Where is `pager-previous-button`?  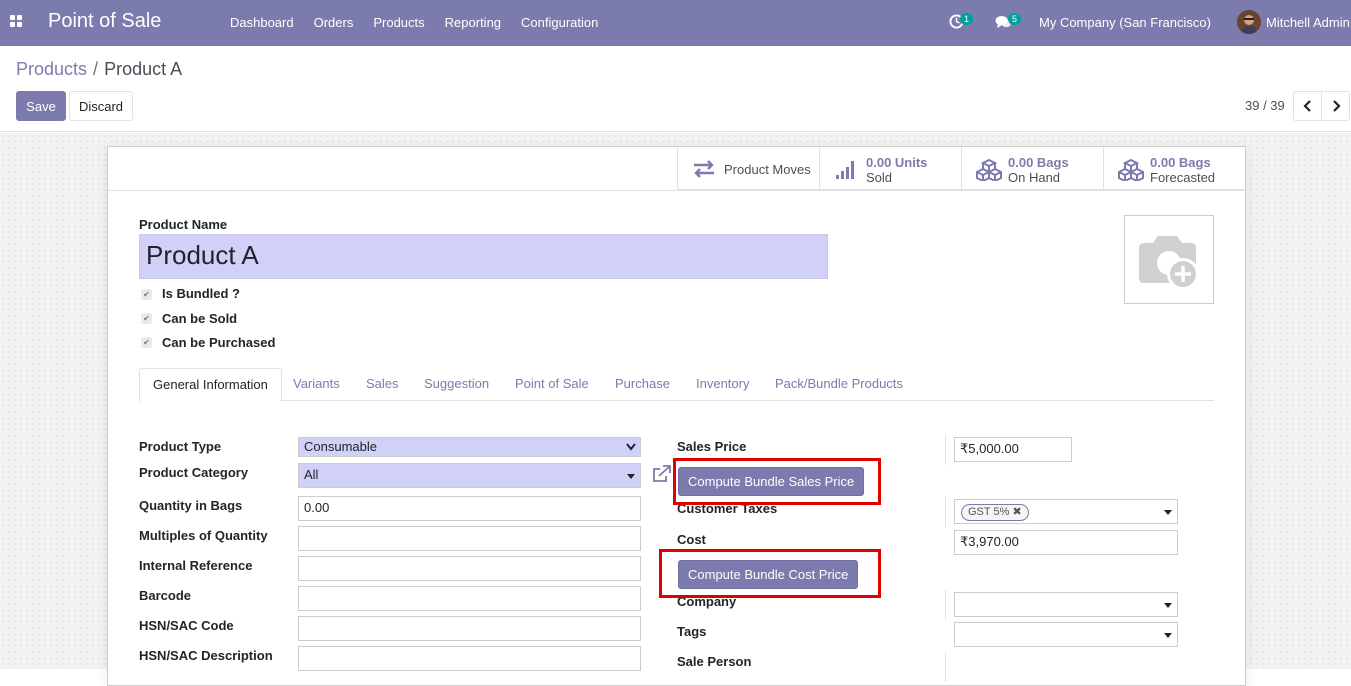
pager-previous-button is located at coordinates (1307, 106).